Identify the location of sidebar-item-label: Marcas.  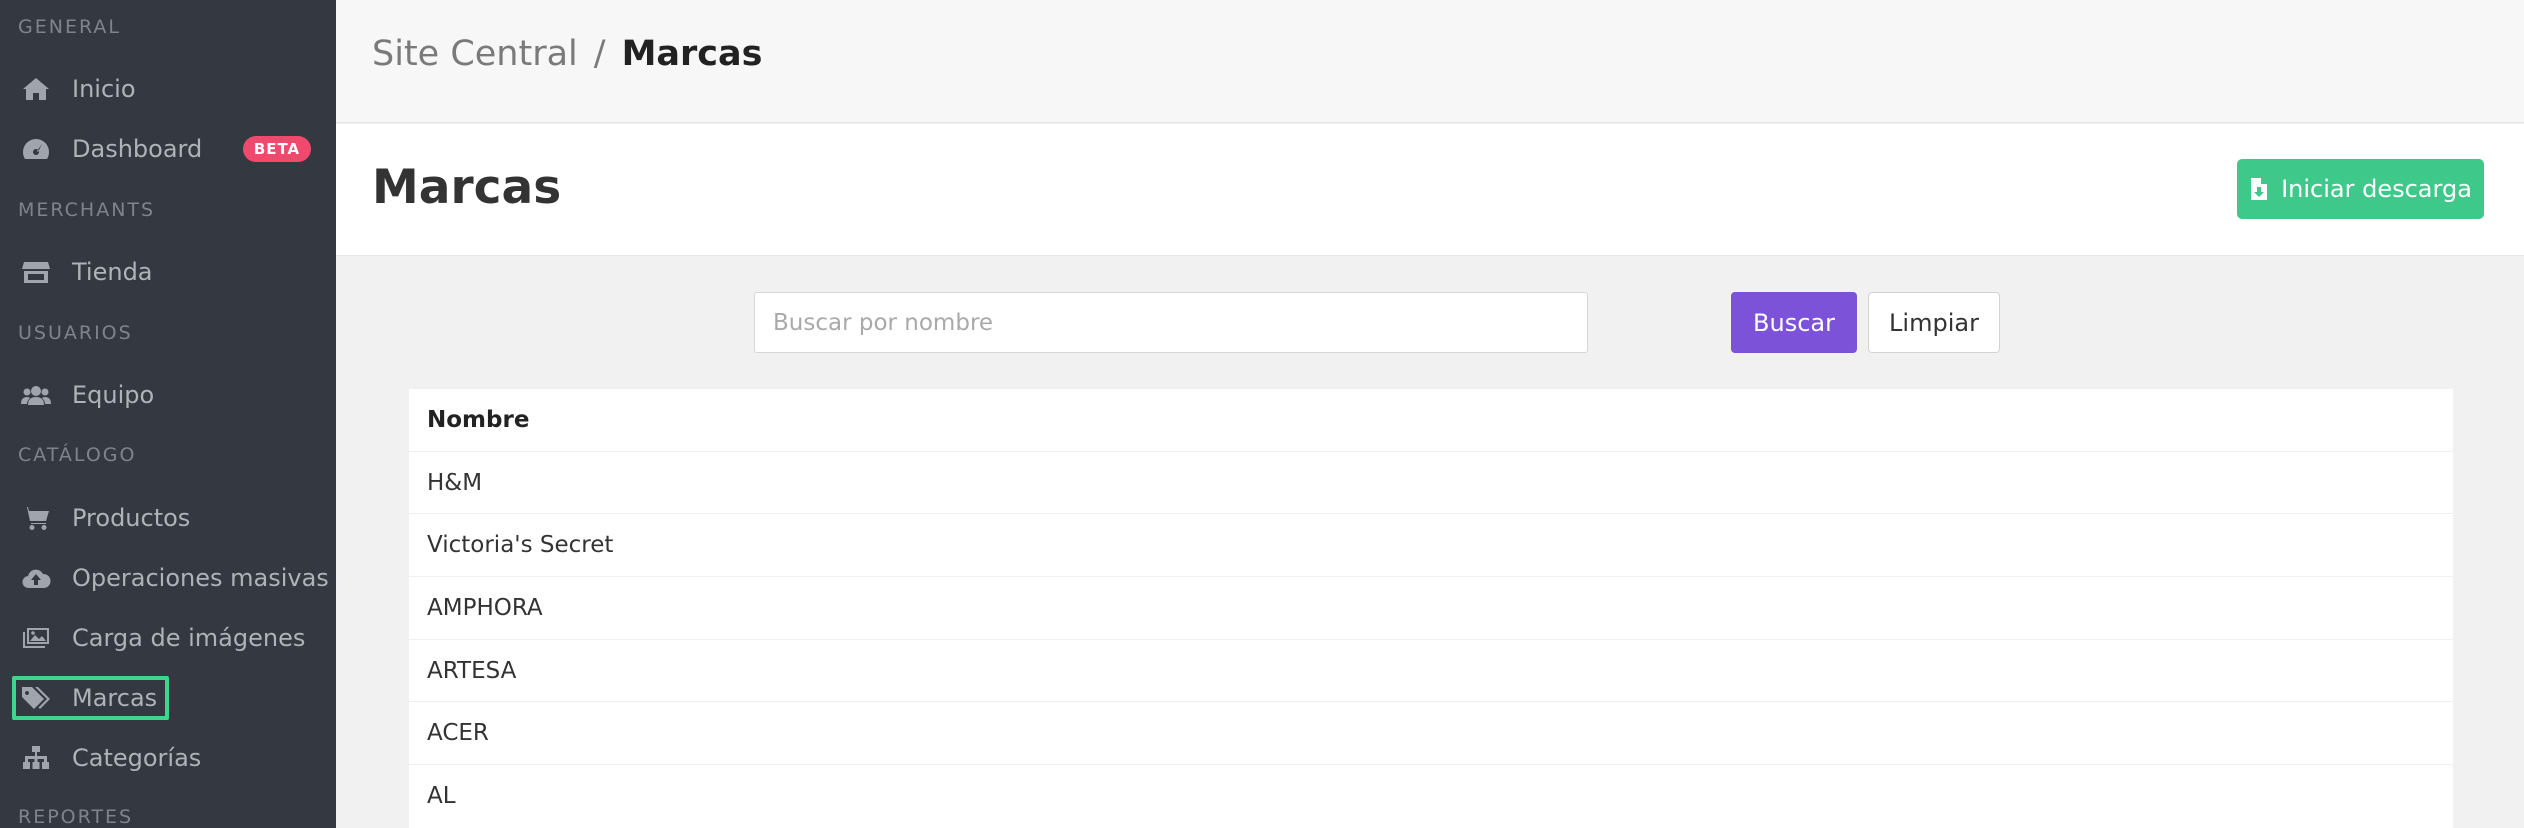
(115, 698).